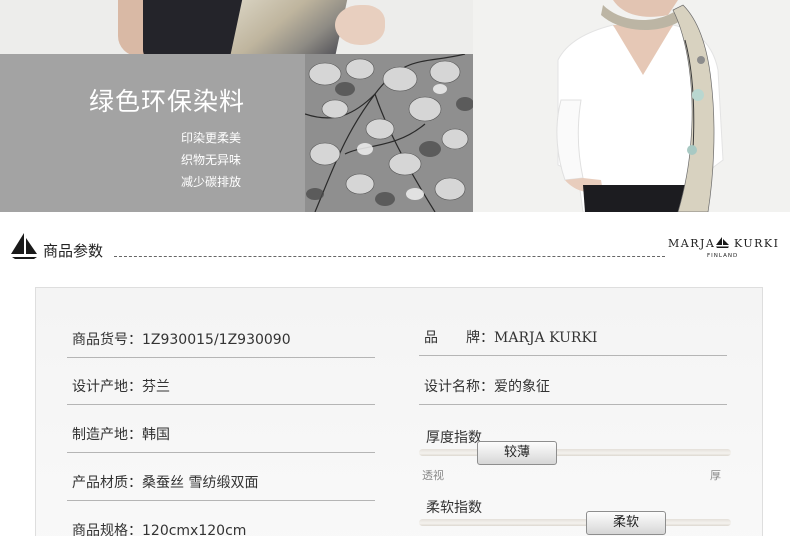 This screenshot has width=790, height=536. What do you see at coordinates (575, 516) in the screenshot?
I see `softness-slider: 柔软指数 柔软` at bounding box center [575, 516].